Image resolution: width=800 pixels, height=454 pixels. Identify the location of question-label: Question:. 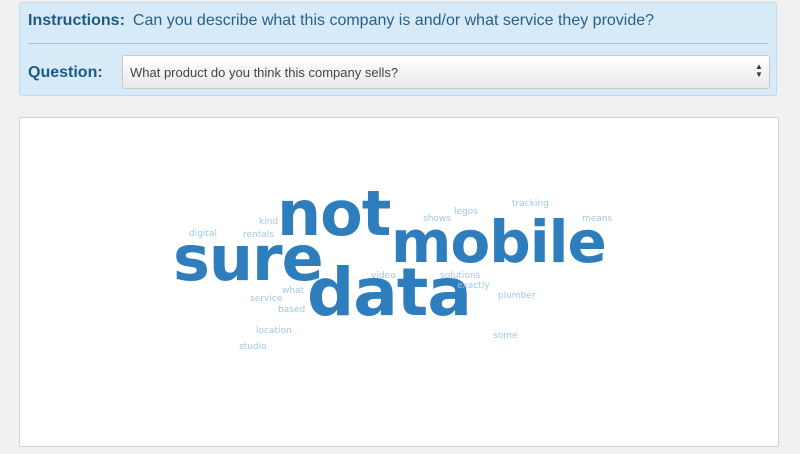
(65, 72).